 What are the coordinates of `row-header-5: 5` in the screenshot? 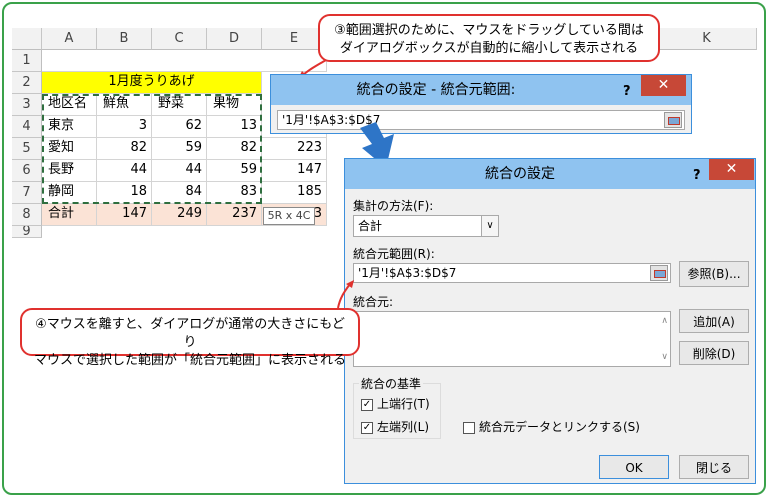 It's located at (27, 149).